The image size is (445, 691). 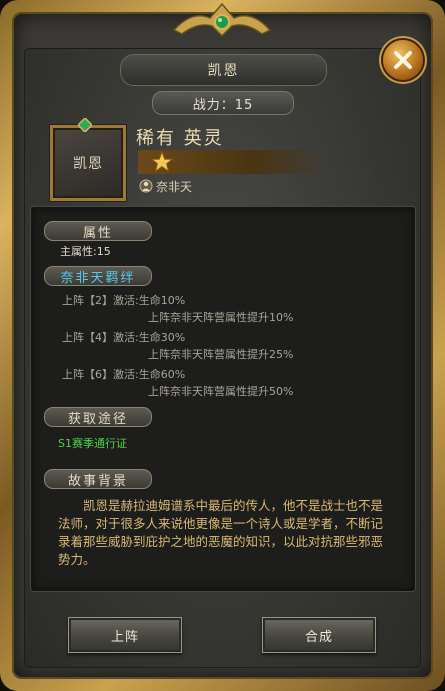 What do you see at coordinates (124, 337) in the screenshot?
I see `bond-condition: 上阵【4】激活:生命30%` at bounding box center [124, 337].